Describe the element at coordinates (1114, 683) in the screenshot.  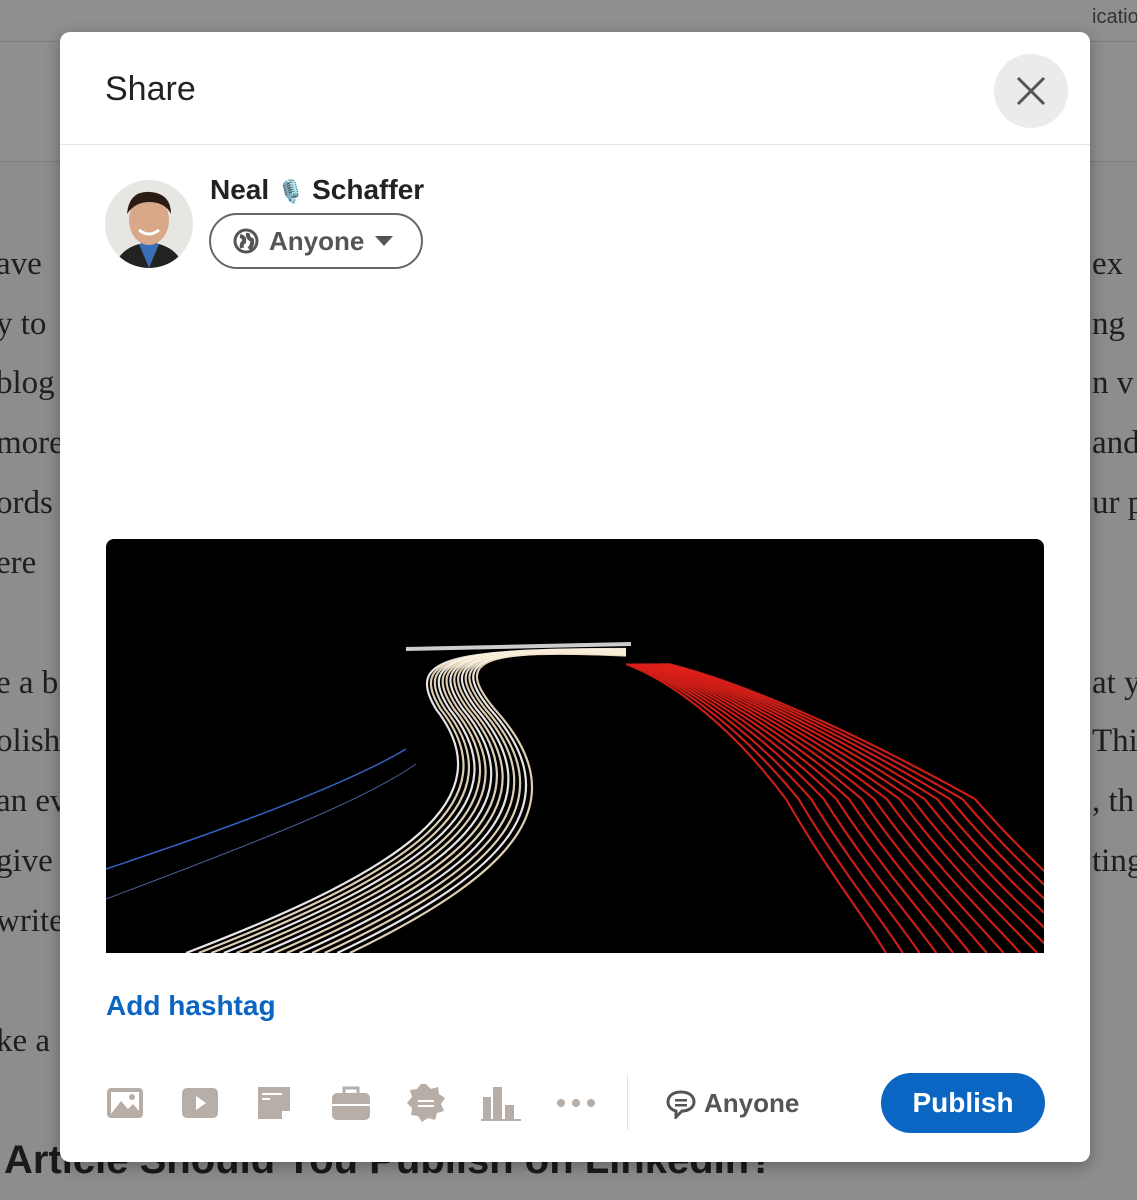
I see `background-text: at y` at that location.